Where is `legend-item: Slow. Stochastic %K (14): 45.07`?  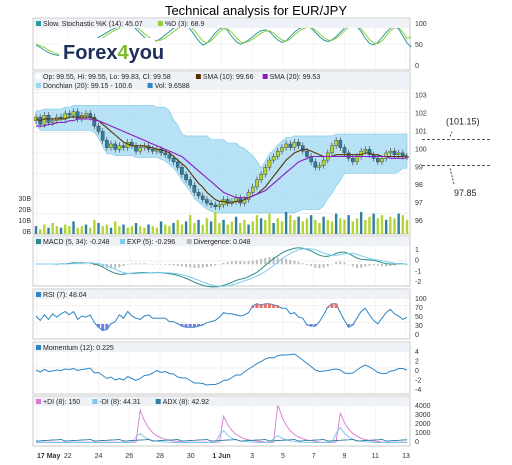 legend-item: Slow. Stochastic %K (14): 45.07 is located at coordinates (93, 24).